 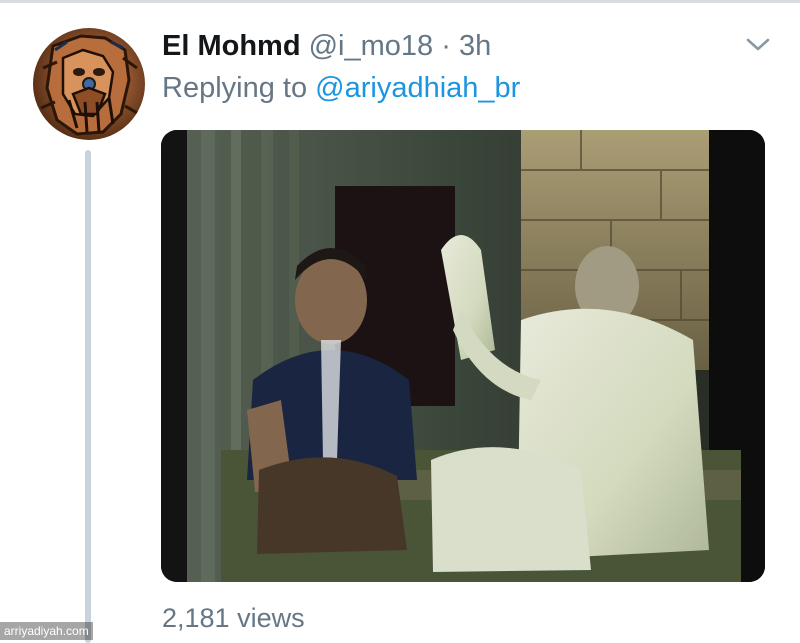 What do you see at coordinates (235, 88) in the screenshot?
I see `replying-to-prefix: Replying to` at bounding box center [235, 88].